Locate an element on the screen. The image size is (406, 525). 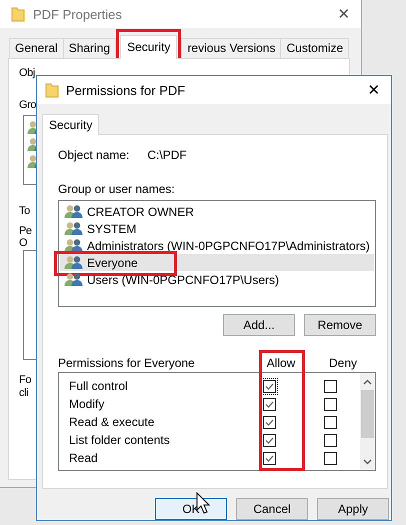
button: Remove is located at coordinates (340, 325).